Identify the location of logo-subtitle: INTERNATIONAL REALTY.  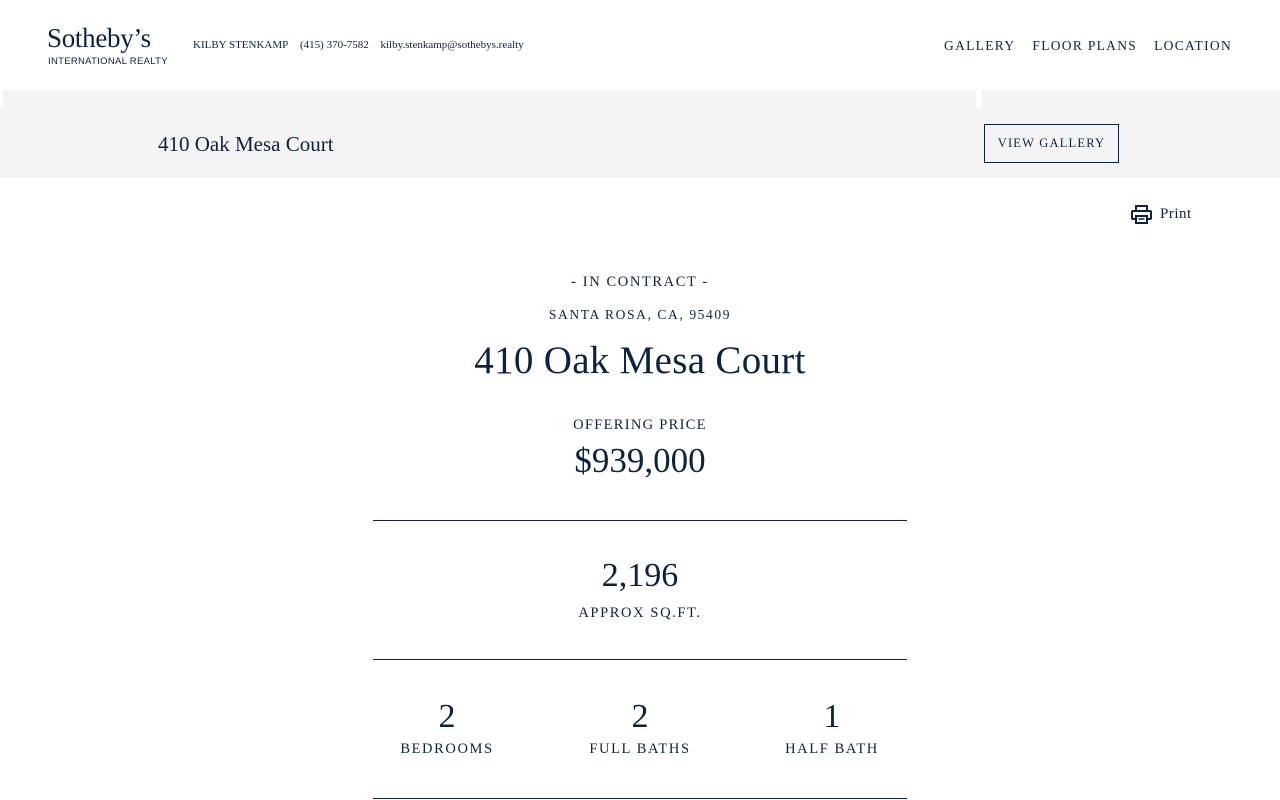
(108, 61).